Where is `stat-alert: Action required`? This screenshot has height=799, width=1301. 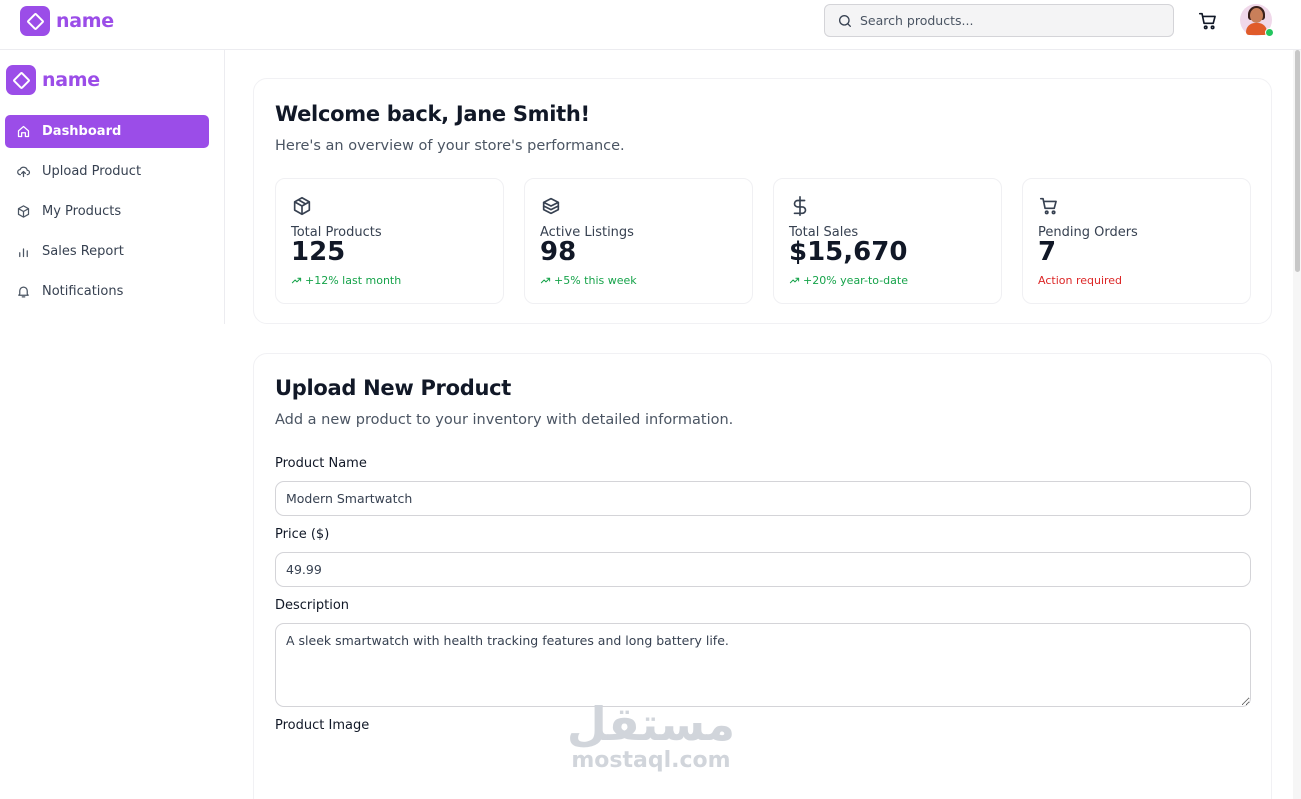 stat-alert: Action required is located at coordinates (1080, 280).